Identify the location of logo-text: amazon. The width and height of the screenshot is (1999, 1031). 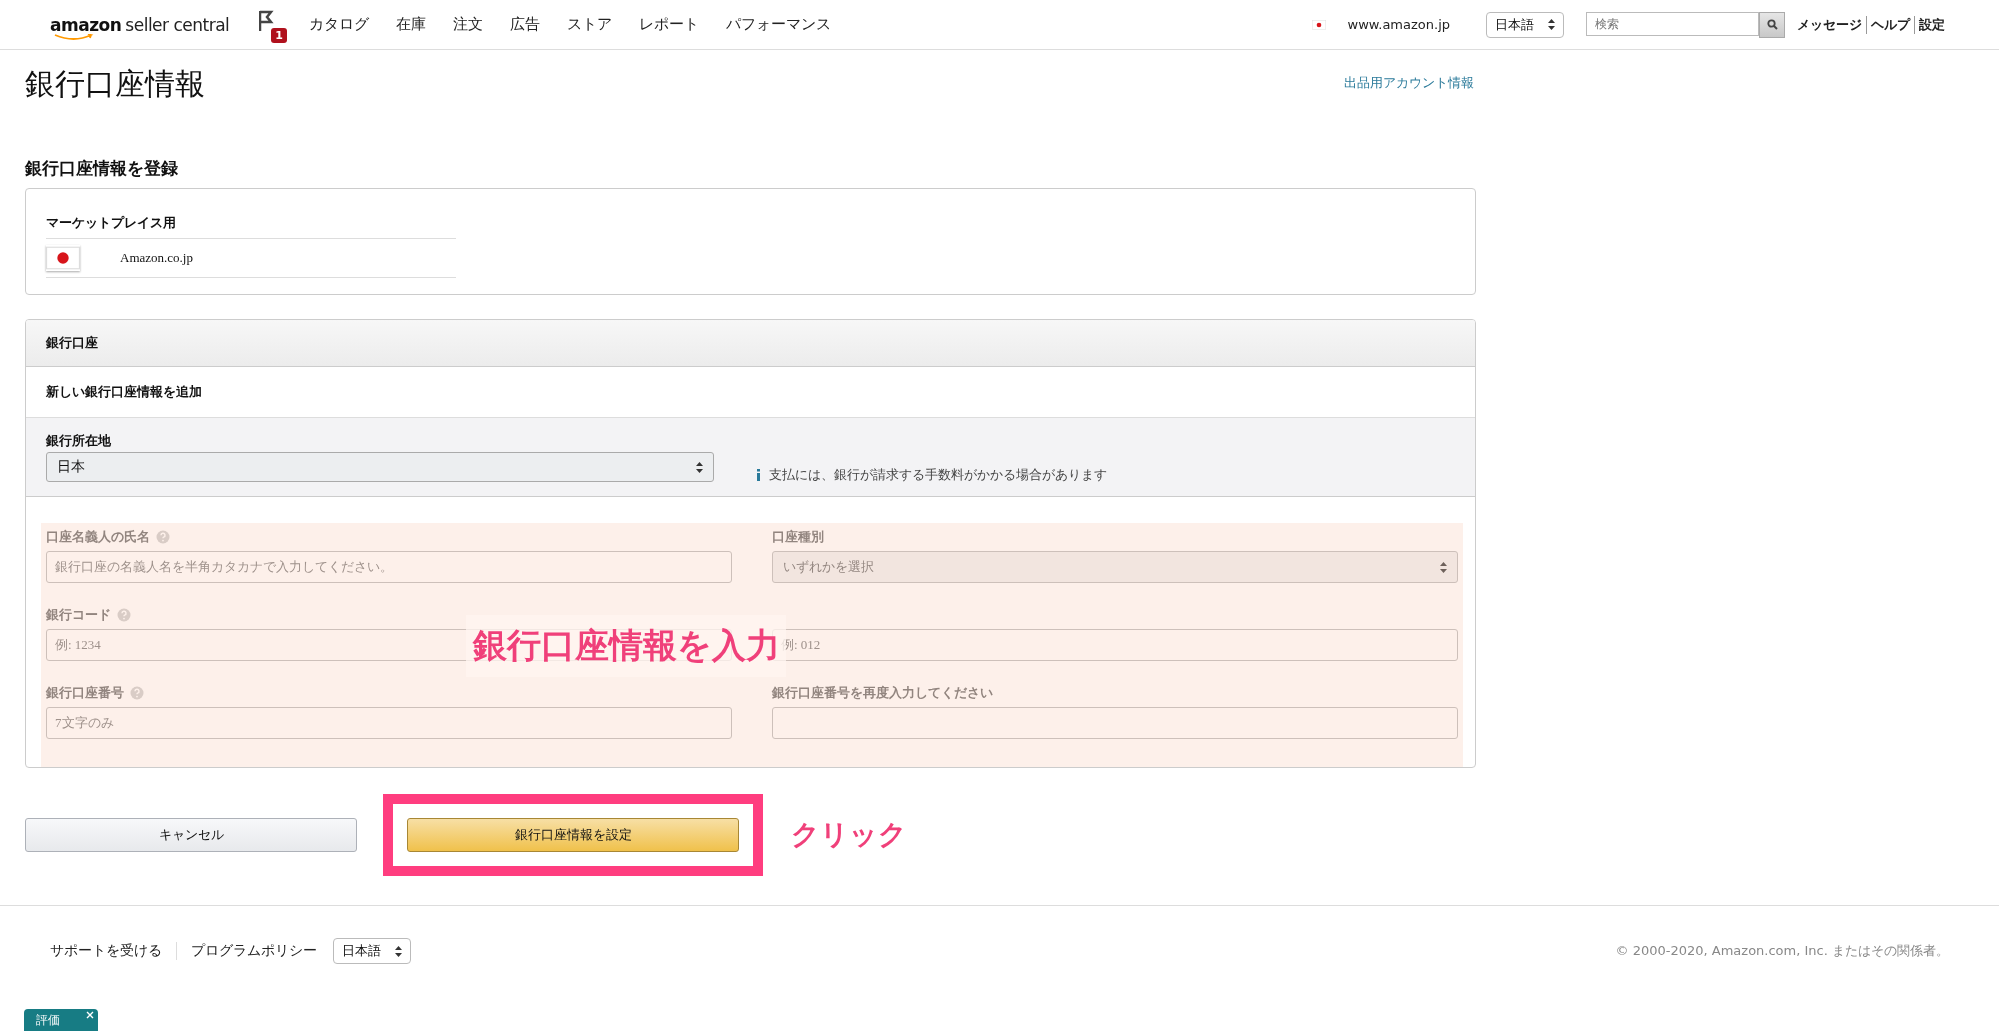
(86, 24).